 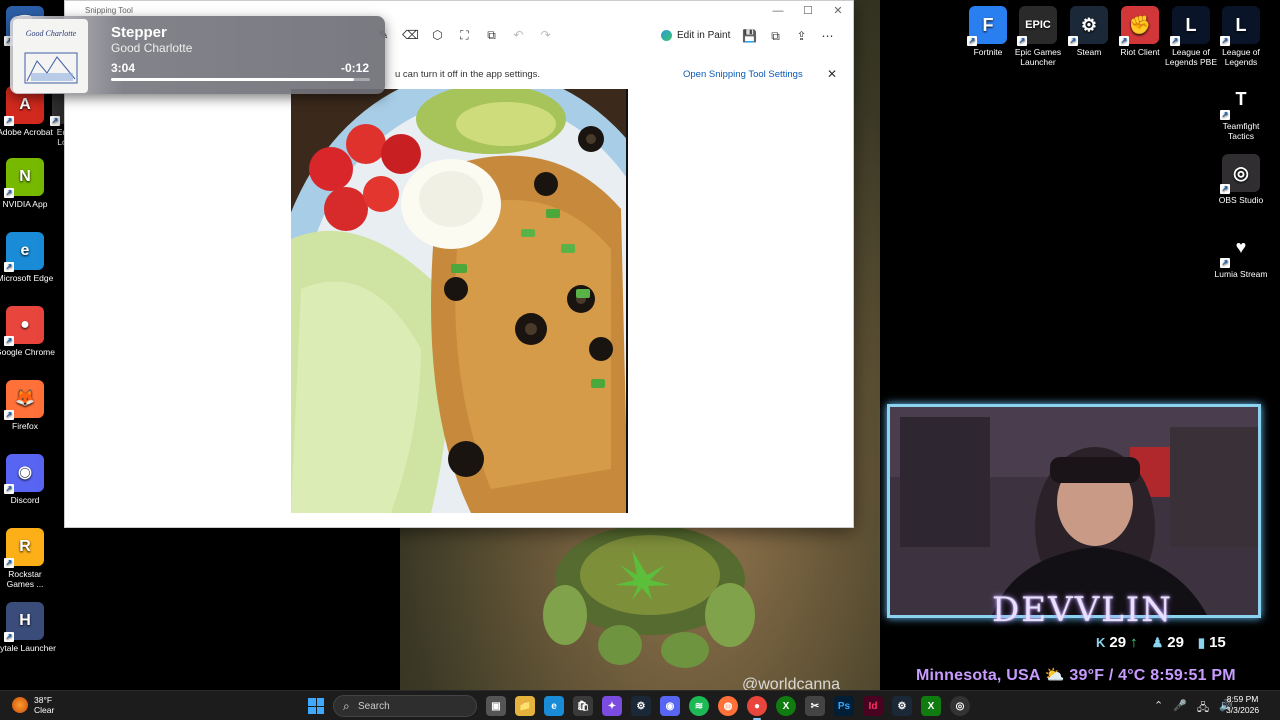 What do you see at coordinates (24, 400) in the screenshot?
I see `firefox-icon: 🦊 ↗` at bounding box center [24, 400].